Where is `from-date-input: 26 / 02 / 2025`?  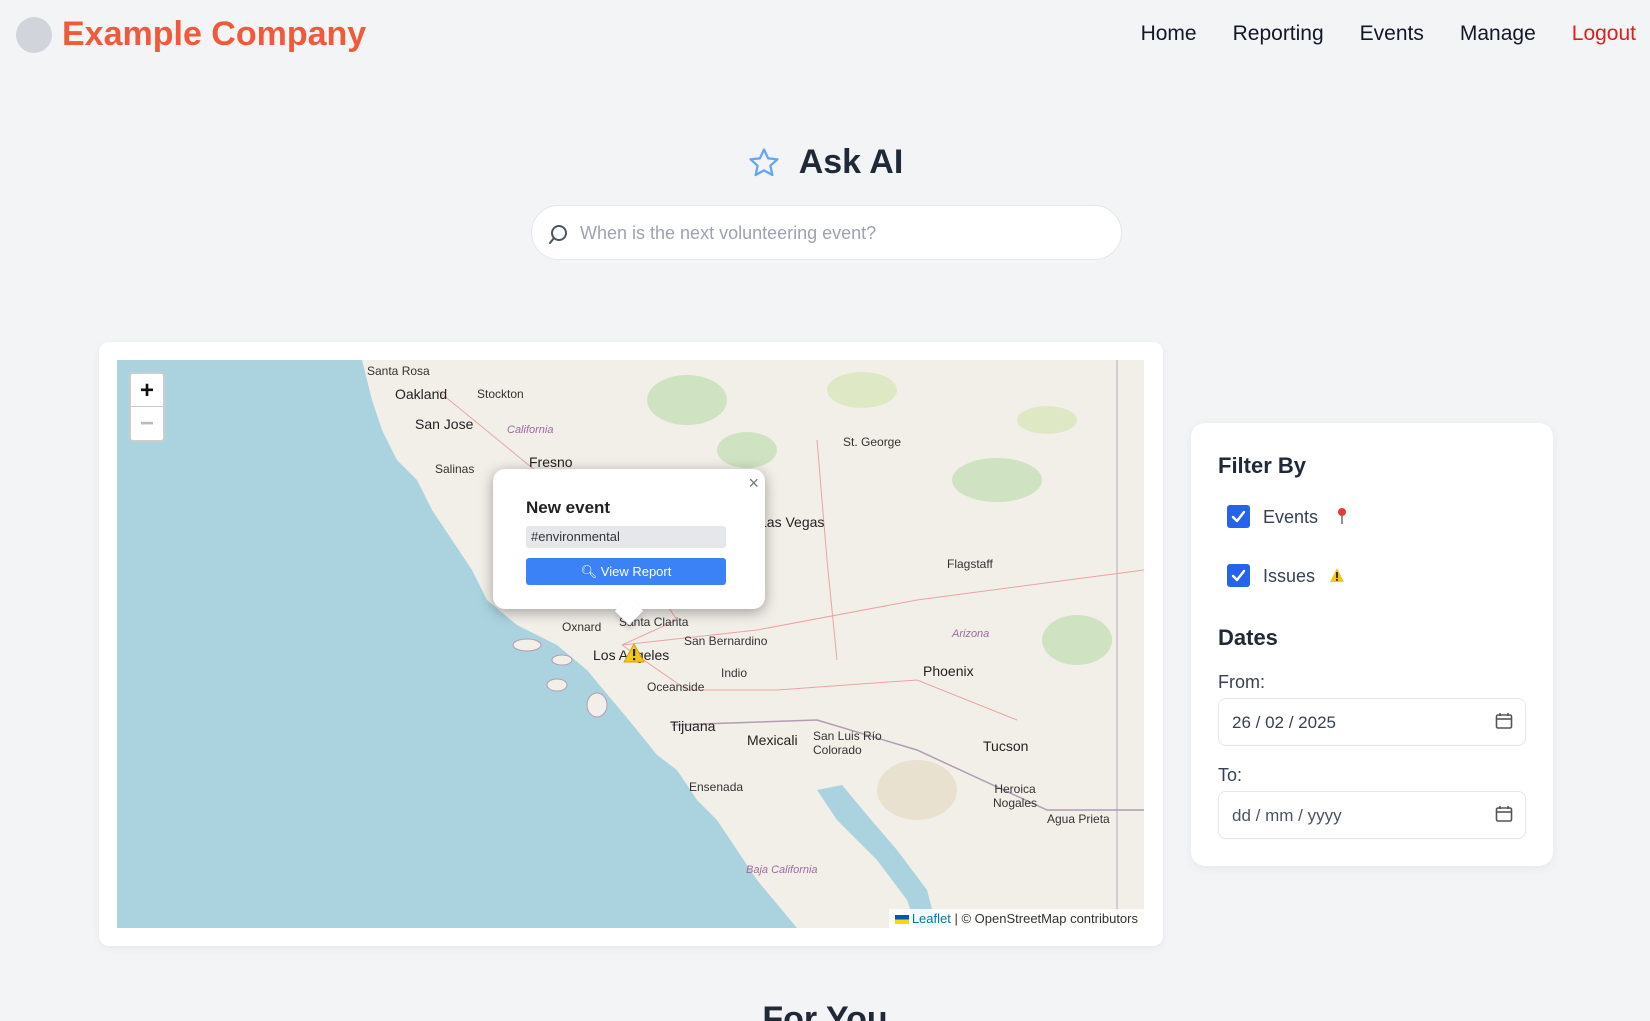
from-date-input: 26 / 02 / 2025 is located at coordinates (1372, 722).